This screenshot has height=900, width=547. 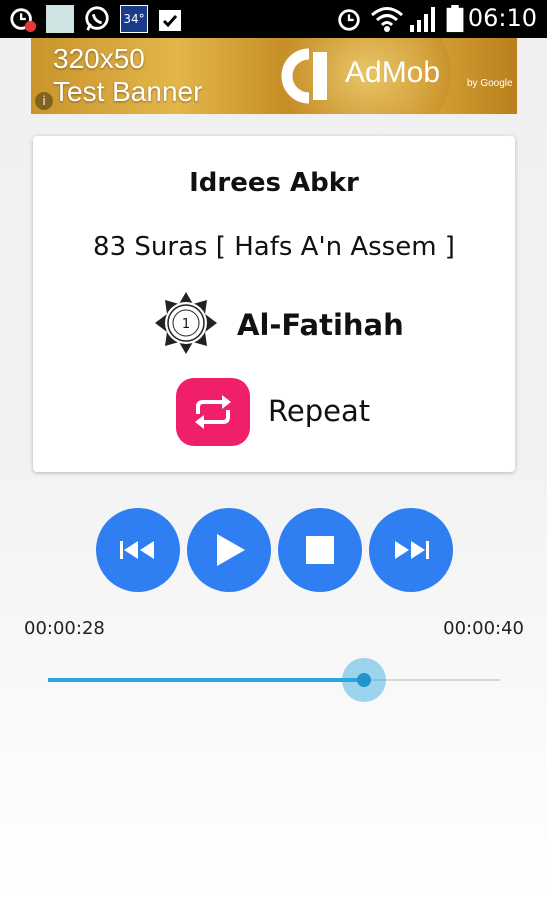 What do you see at coordinates (320, 325) in the screenshot?
I see `surah-name: Al-Fatihah` at bounding box center [320, 325].